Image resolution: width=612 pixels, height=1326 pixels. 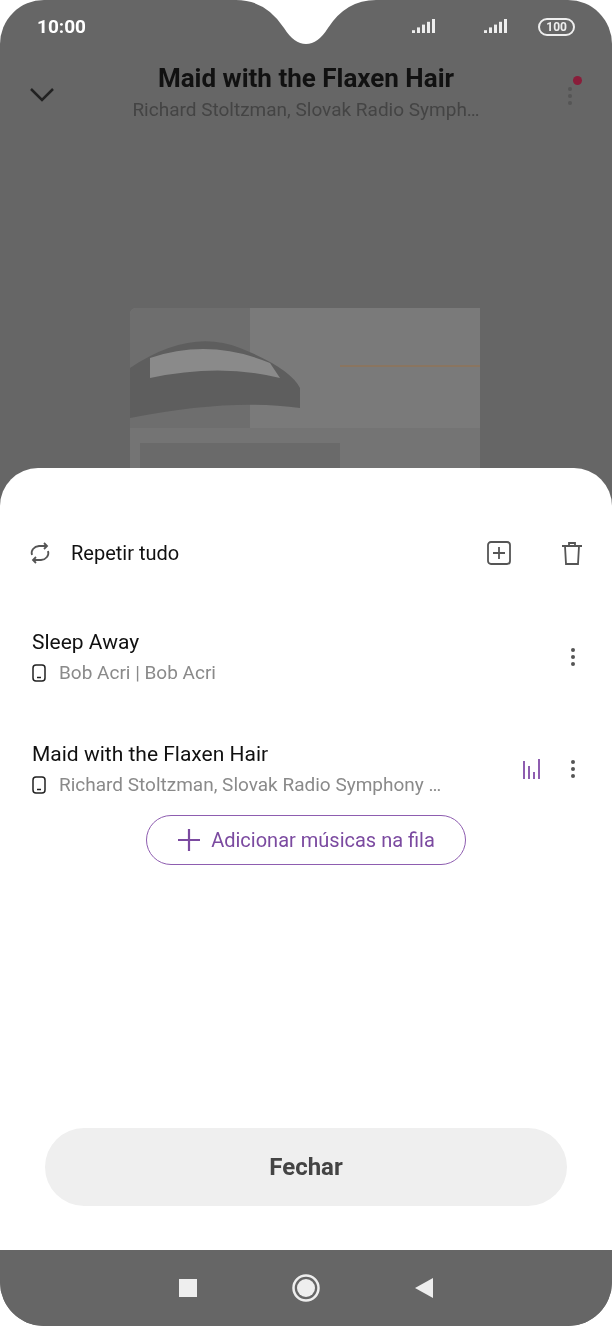 I want to click on home-icon, so click(x=306, y=1288).